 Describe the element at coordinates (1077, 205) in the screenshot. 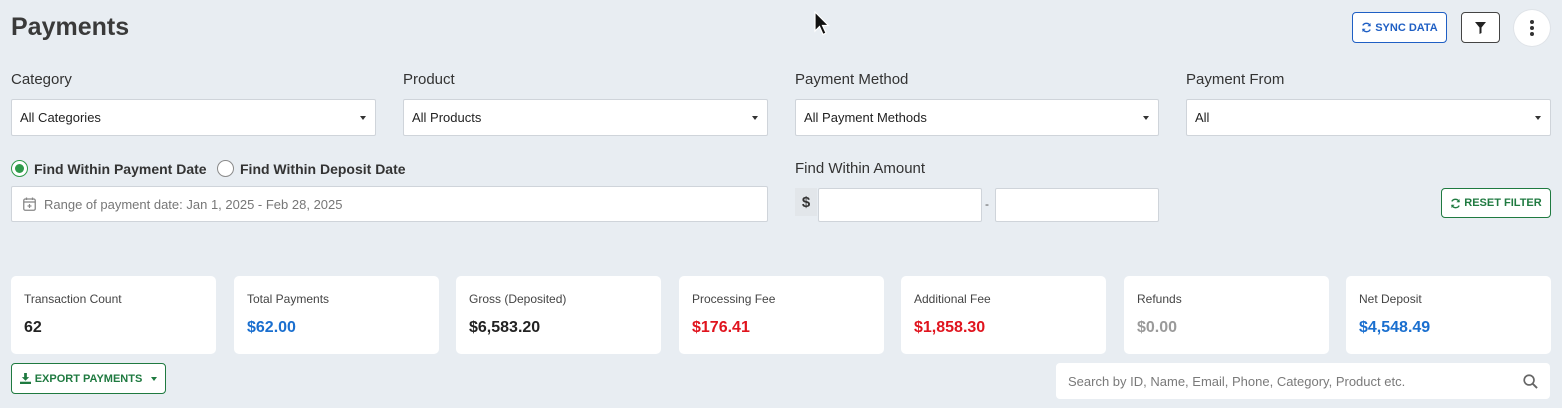

I see `amount-max-input` at that location.